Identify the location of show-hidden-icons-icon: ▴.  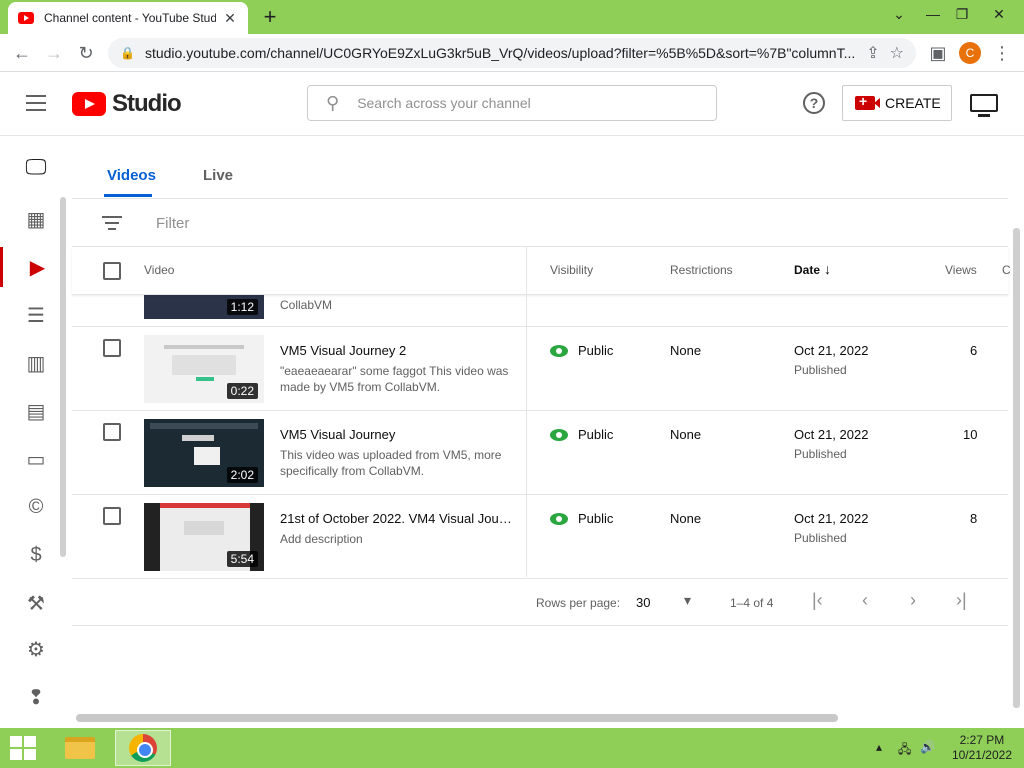
(879, 747).